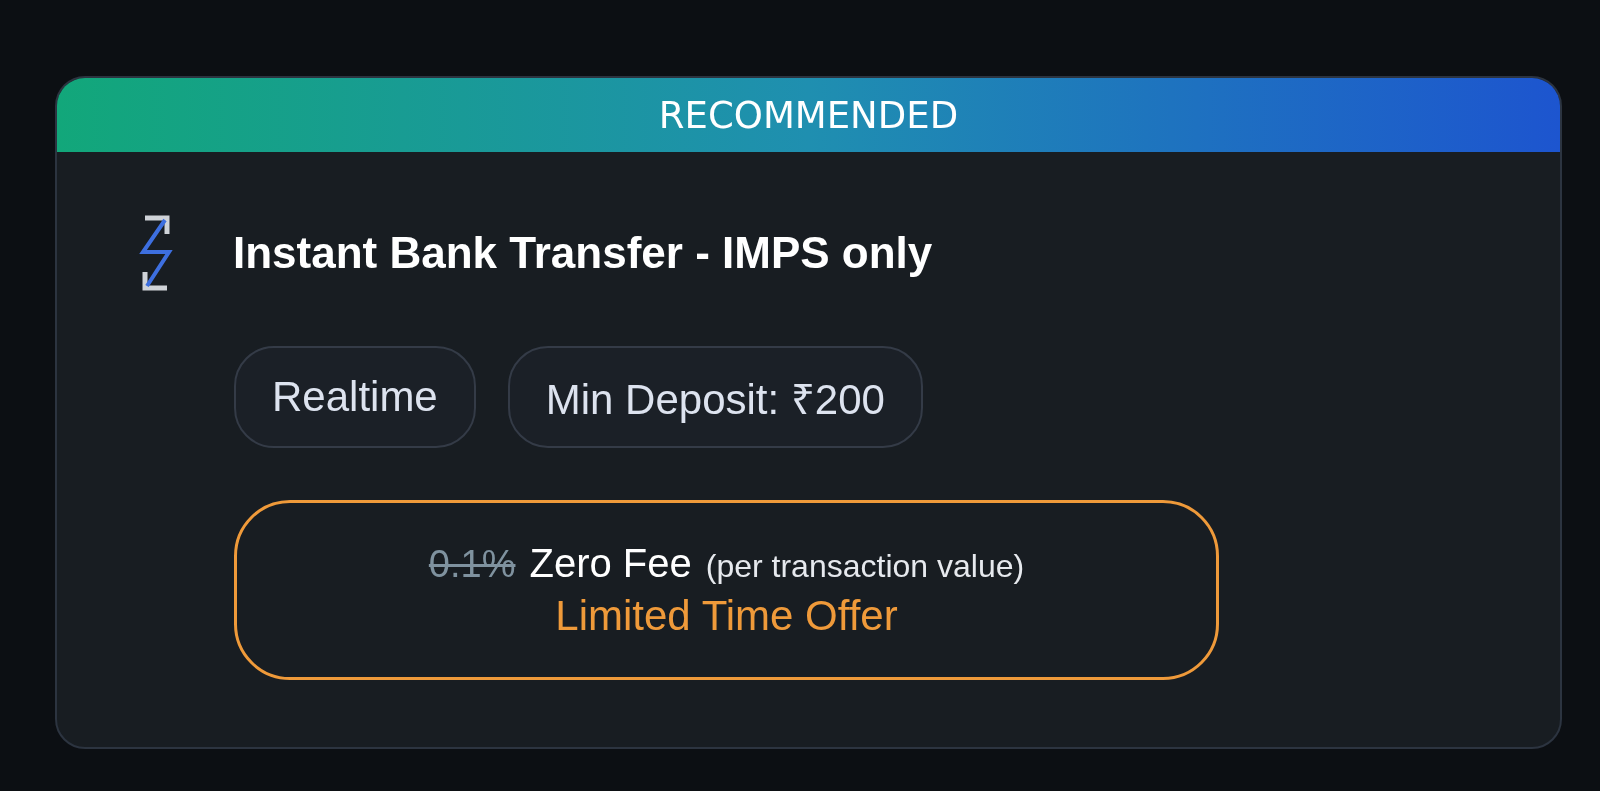 This screenshot has height=791, width=1600. I want to click on old-fee: 0.1%, so click(472, 564).